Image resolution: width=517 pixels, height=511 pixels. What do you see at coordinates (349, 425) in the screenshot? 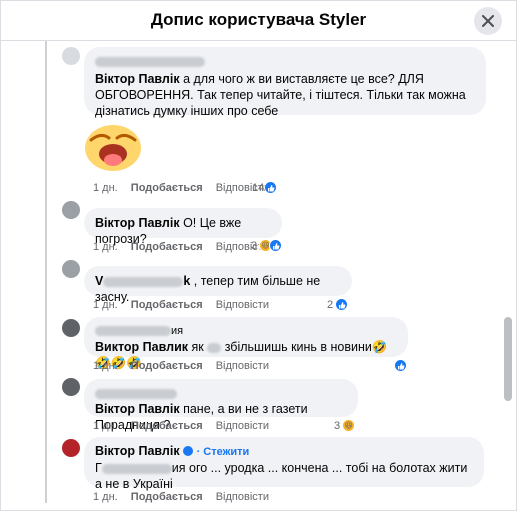
I see `haha-reaction-icon: 😆` at bounding box center [349, 425].